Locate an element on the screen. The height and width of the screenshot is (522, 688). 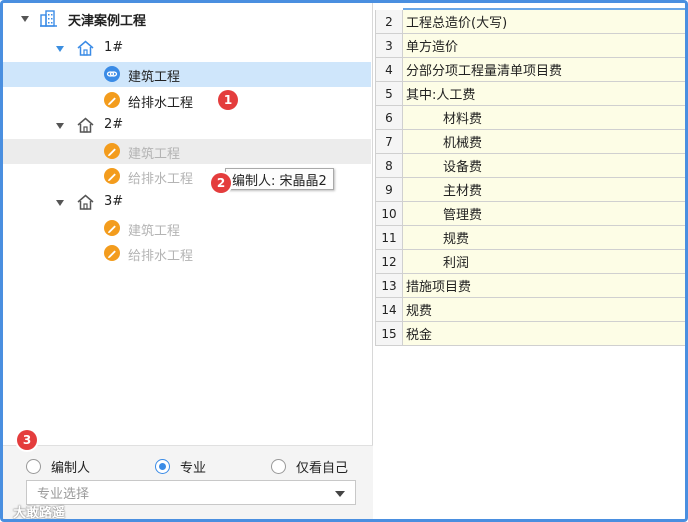
table-row: 13 措施项目费 is located at coordinates (530, 286).